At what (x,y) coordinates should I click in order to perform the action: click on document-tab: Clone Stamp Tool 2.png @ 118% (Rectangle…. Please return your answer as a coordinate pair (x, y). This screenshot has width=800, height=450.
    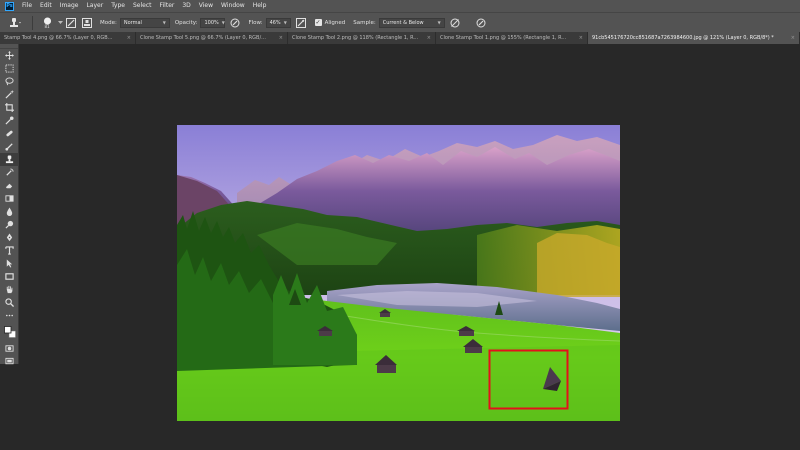
    Looking at the image, I should click on (362, 38).